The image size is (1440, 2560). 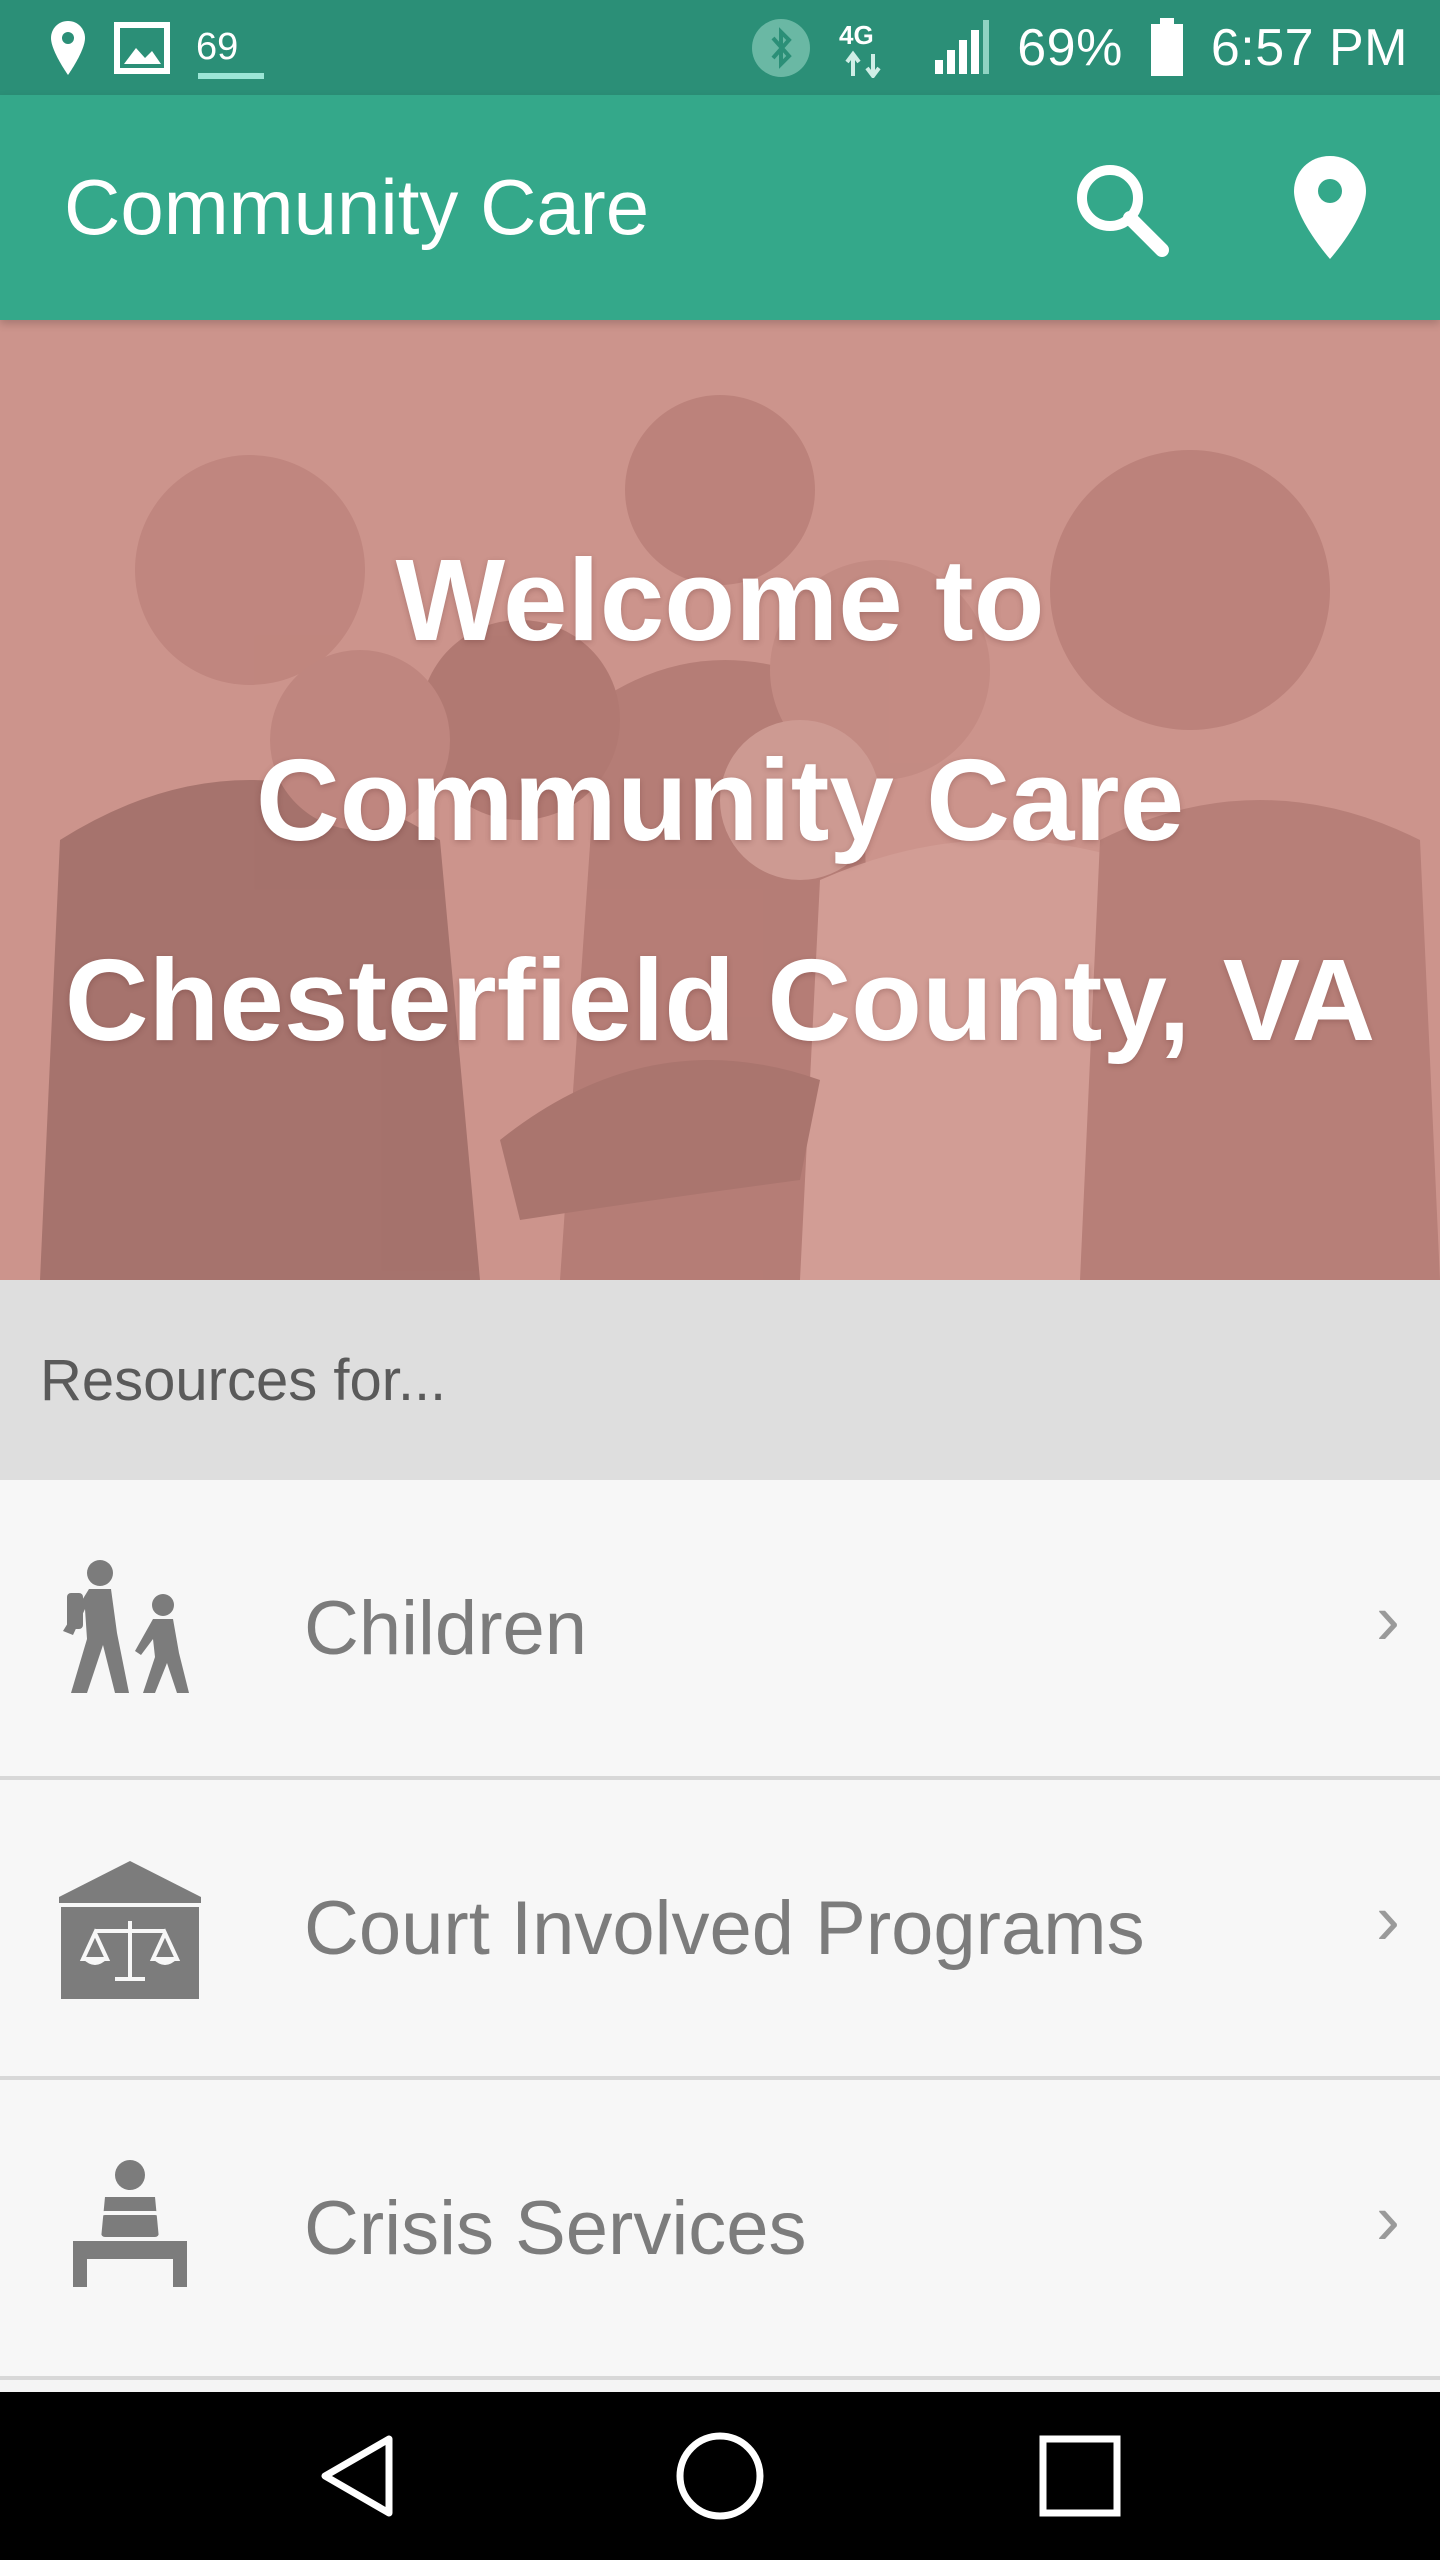 I want to click on hero-line-1: Welcome to, so click(x=720, y=600).